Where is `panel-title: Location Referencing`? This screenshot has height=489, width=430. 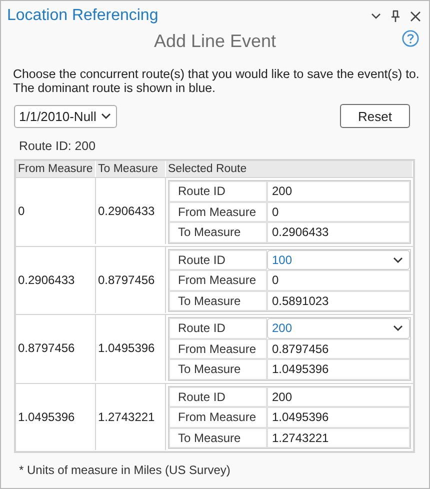
panel-title: Location Referencing is located at coordinates (82, 16).